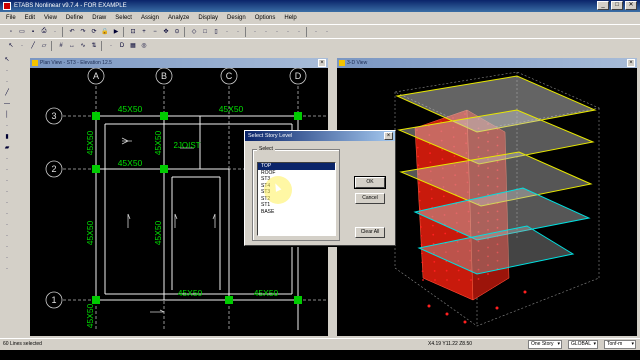 This screenshot has width=640, height=360. I want to click on snap-perpendicular-icon: ·, so click(7, 213).